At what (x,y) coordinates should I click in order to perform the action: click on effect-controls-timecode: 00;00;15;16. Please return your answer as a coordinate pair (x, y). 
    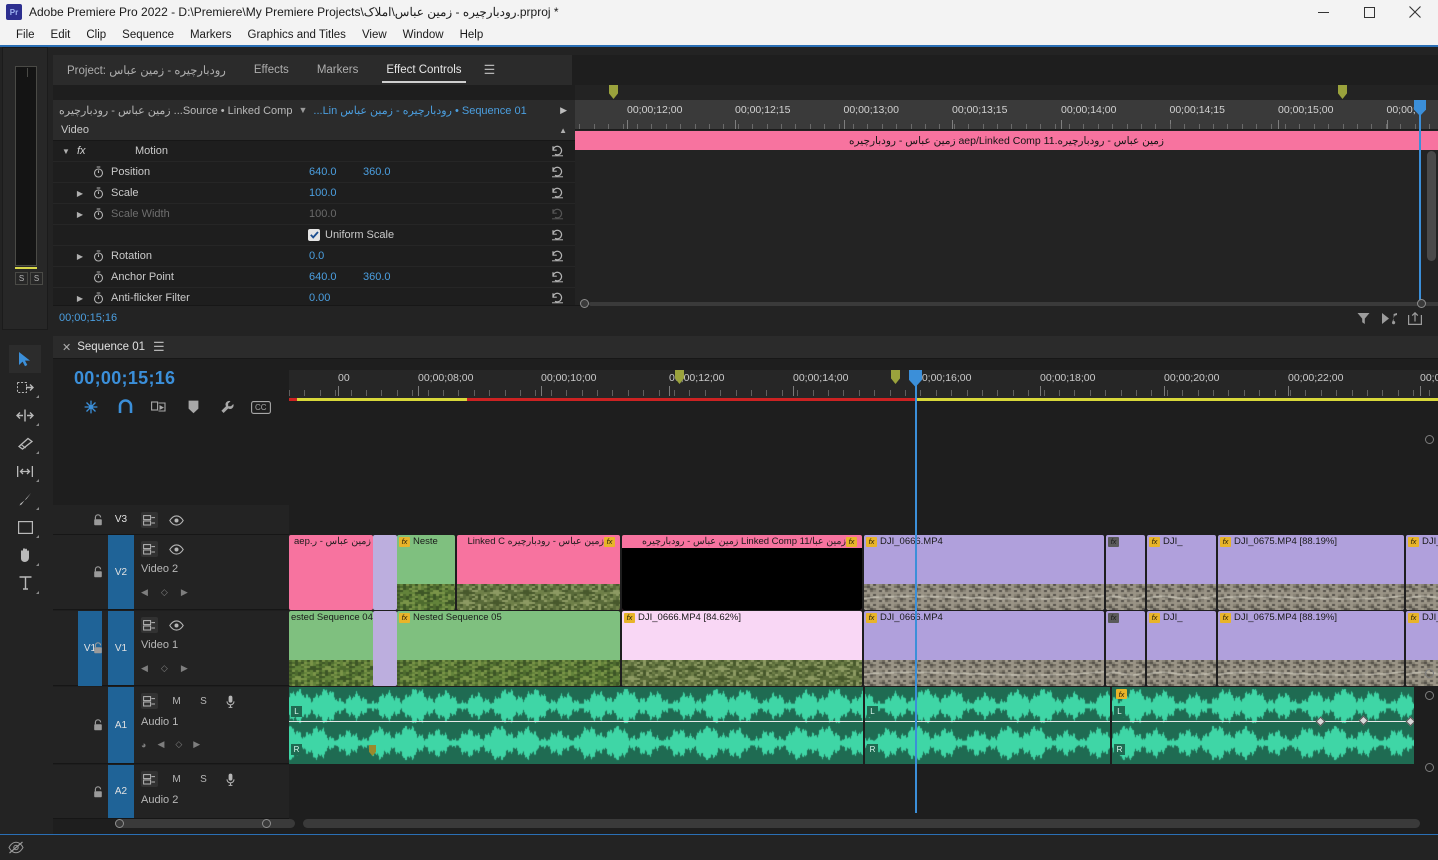
    Looking at the image, I should click on (85, 318).